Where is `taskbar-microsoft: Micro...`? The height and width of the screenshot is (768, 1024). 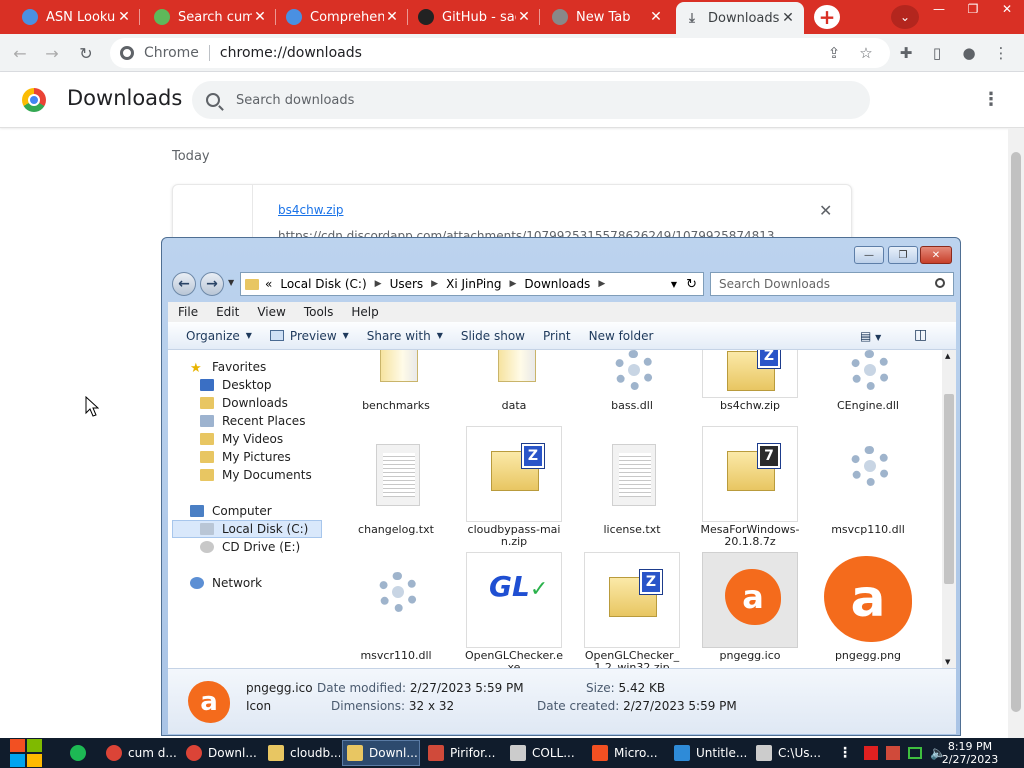
taskbar-microsoft: Micro... is located at coordinates (627, 753).